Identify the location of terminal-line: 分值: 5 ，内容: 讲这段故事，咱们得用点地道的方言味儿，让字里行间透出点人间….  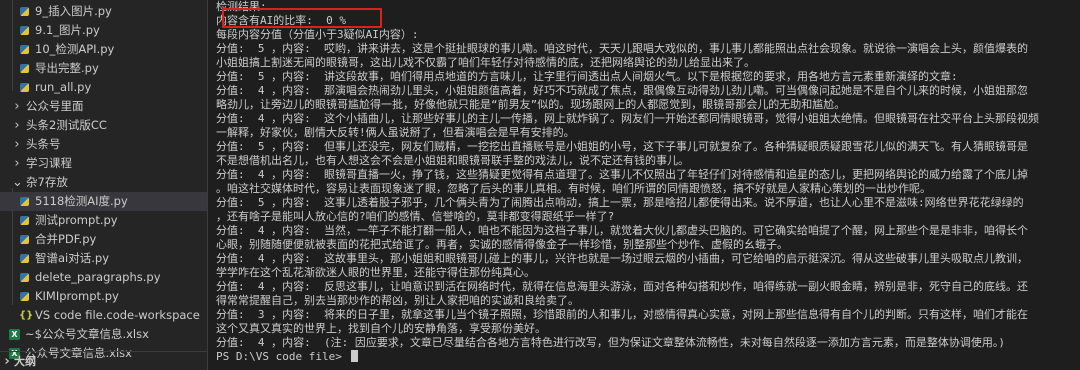
(587, 77).